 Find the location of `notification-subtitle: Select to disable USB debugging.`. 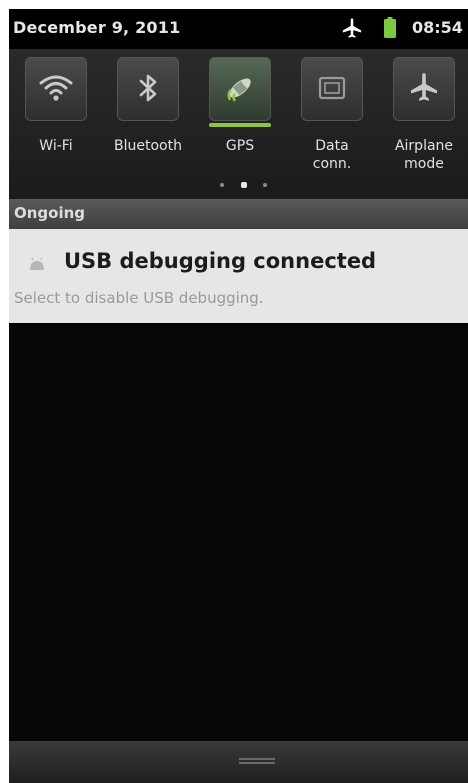

notification-subtitle: Select to disable USB debugging. is located at coordinates (139, 298).